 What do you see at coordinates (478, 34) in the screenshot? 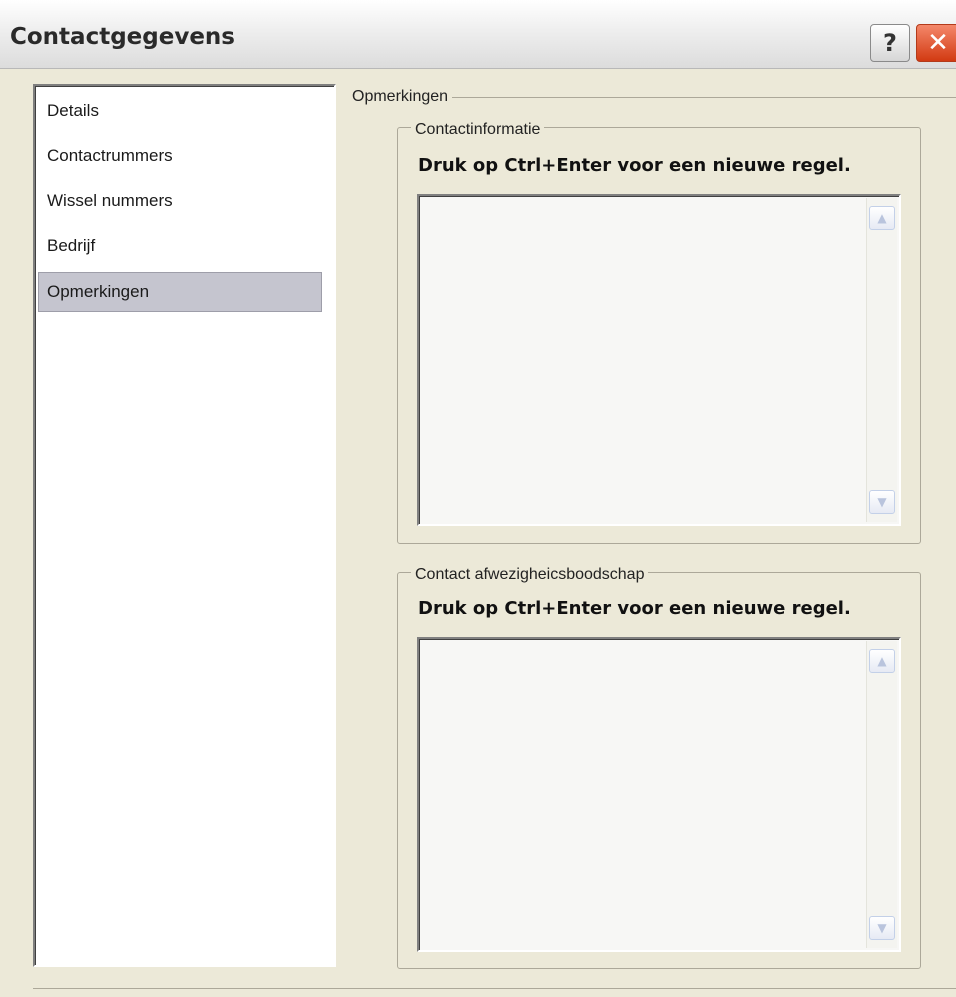
I see `title-bar: Contactgegevens ? ✕` at bounding box center [478, 34].